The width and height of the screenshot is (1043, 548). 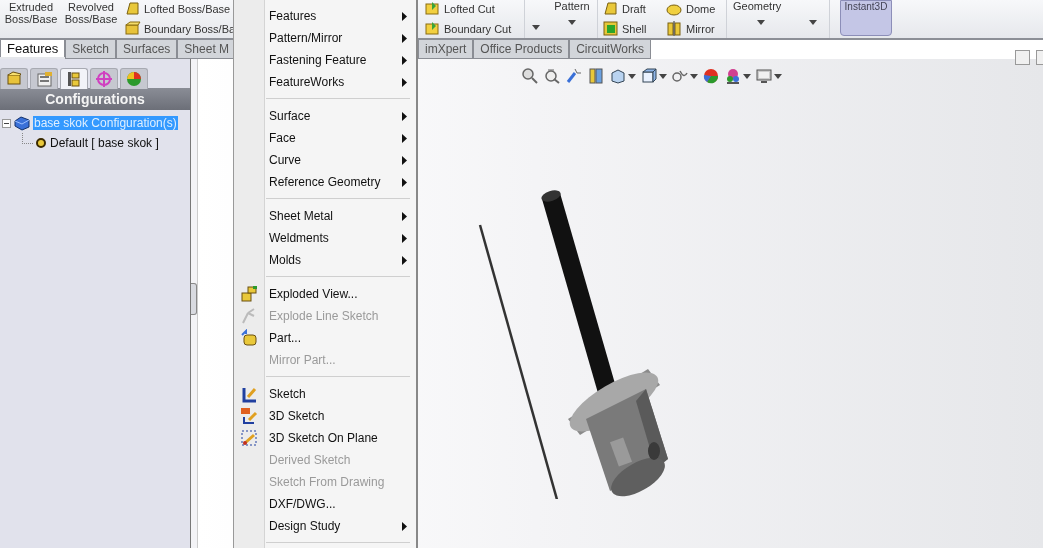 What do you see at coordinates (781, 6) in the screenshot?
I see `ribbon-button: Geometry` at bounding box center [781, 6].